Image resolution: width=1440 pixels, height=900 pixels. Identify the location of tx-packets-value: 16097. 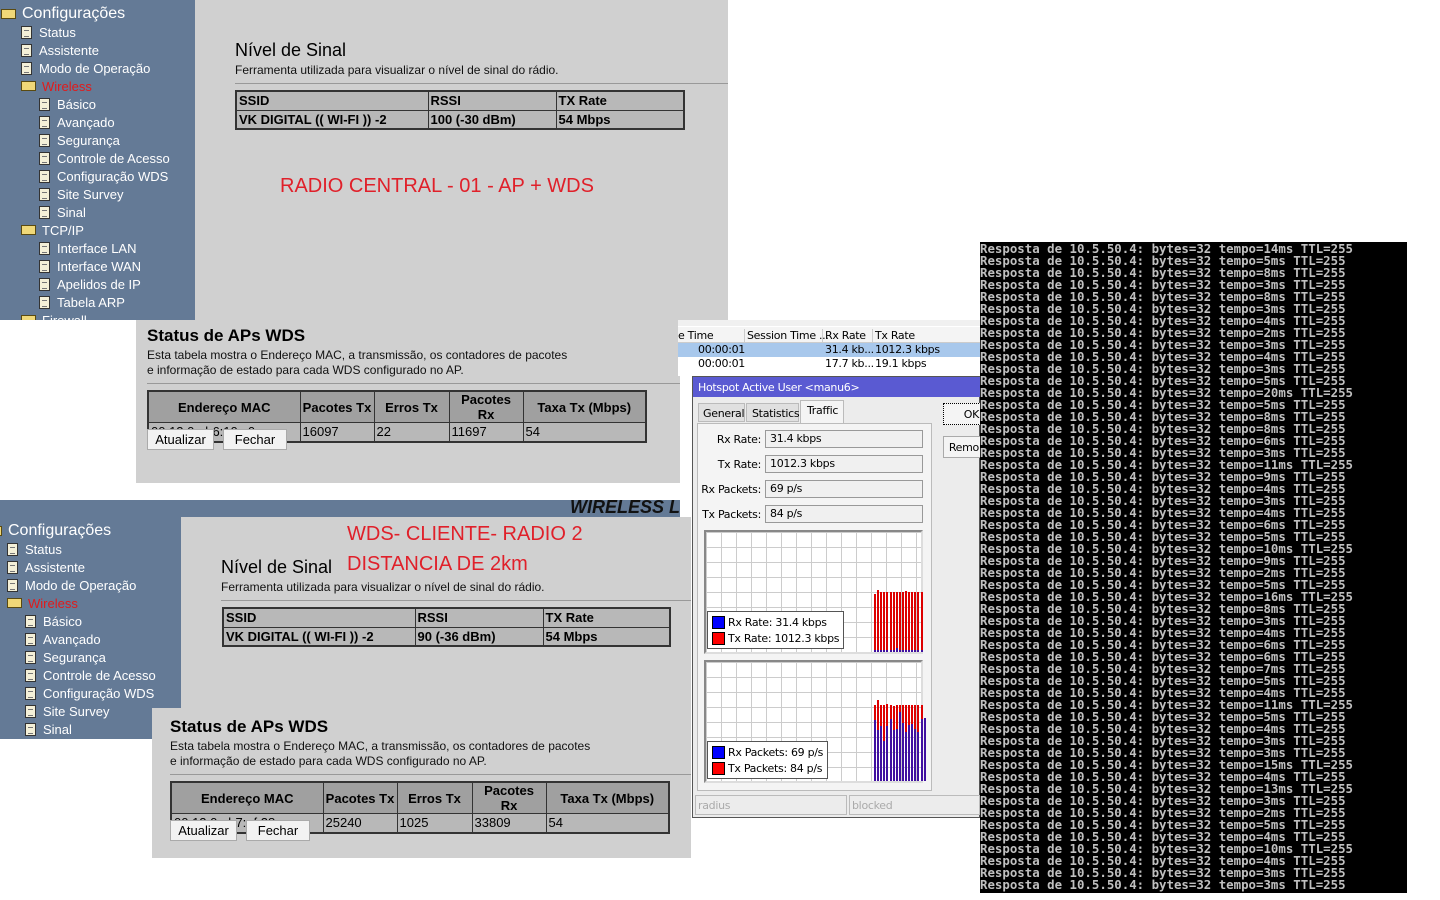
(337, 432).